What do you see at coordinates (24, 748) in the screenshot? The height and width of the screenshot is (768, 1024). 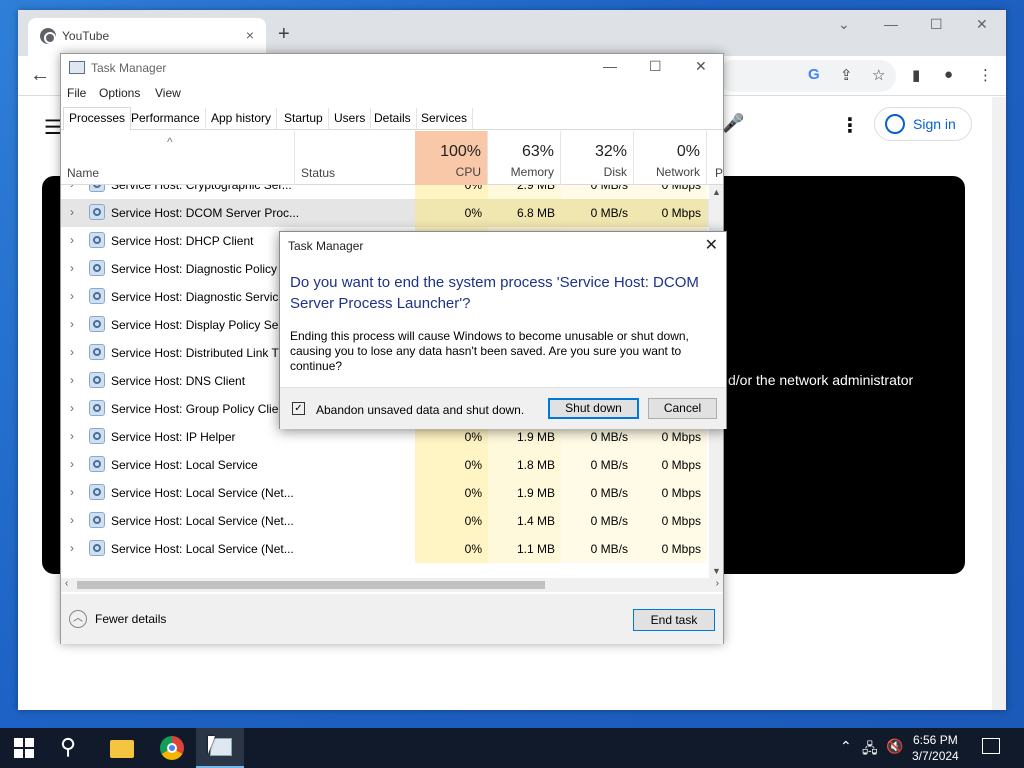 I see `start-button` at bounding box center [24, 748].